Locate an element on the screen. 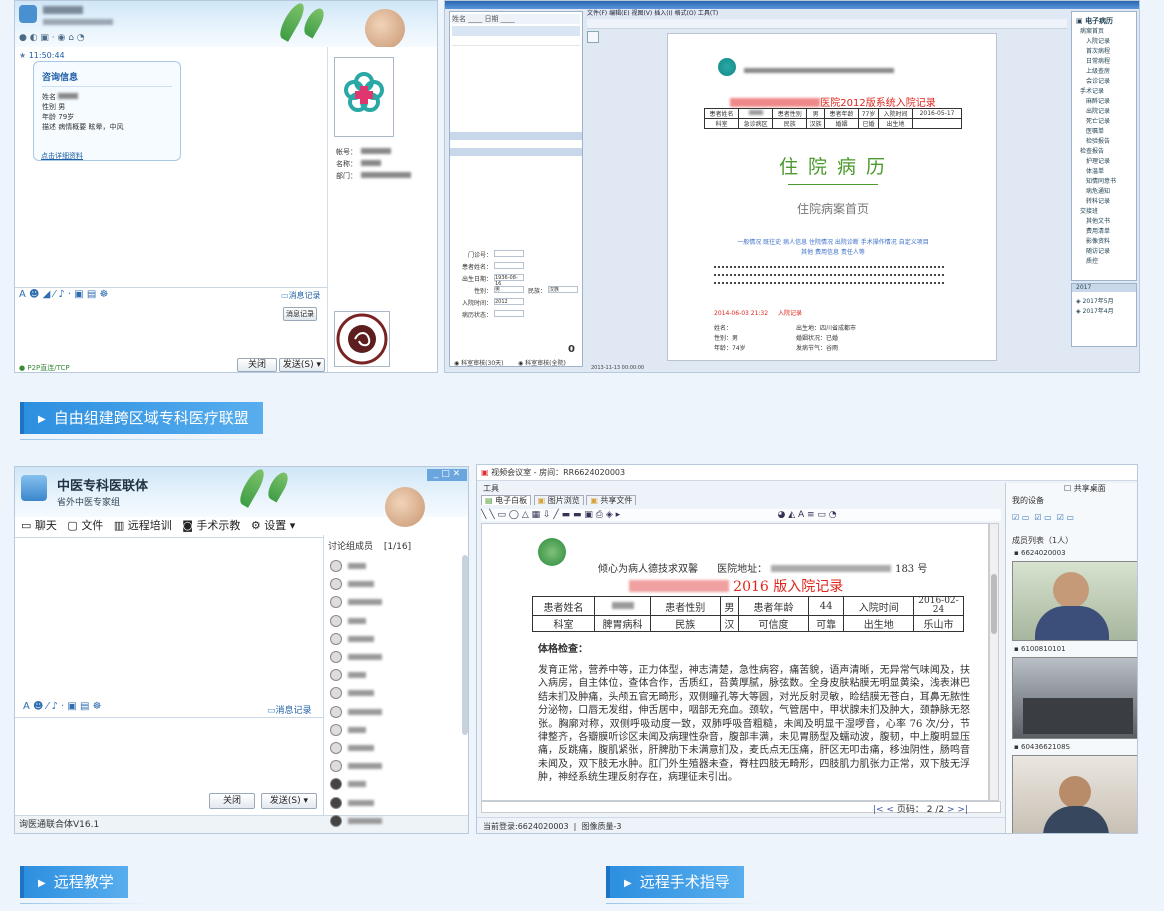 Image resolution: width=1164 pixels, height=911 pixels. emr-menubar: 文件(F) 编辑(E) 视图(V) 插入(I) 格式(O) 工具(T) is located at coordinates (827, 14).